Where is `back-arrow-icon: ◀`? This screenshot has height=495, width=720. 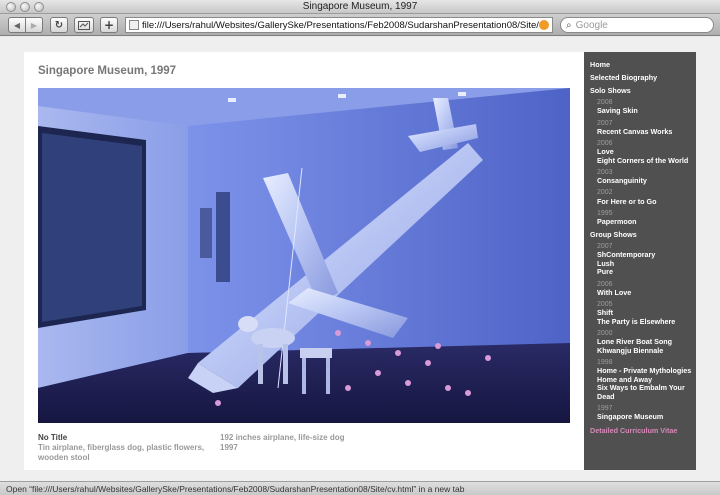 back-arrow-icon: ◀ is located at coordinates (17, 25).